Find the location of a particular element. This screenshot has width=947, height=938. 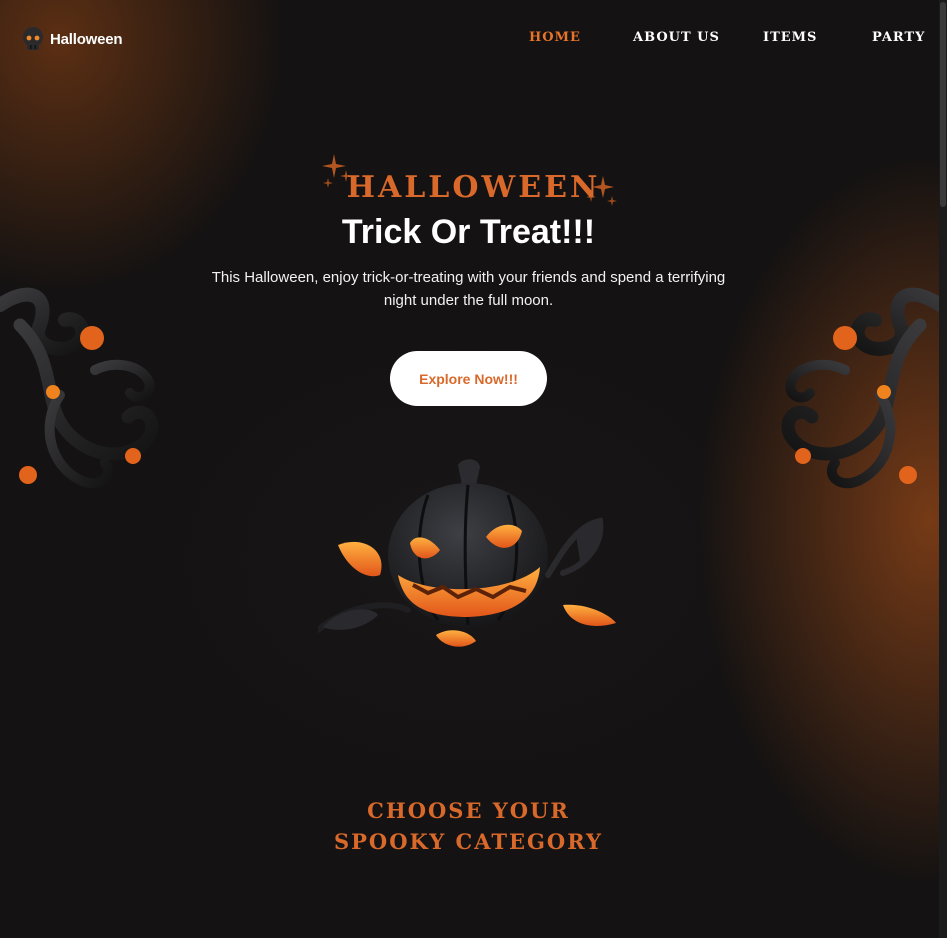

nav-party: Party is located at coordinates (898, 37).